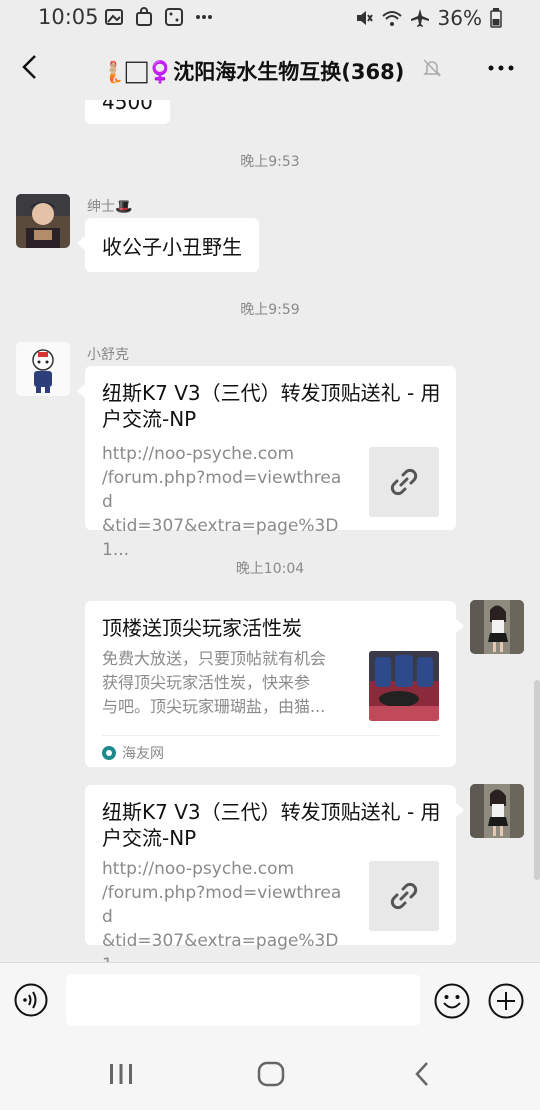 This screenshot has height=1110, width=540. What do you see at coordinates (270, 569) in the screenshot?
I see `timestamp: 晚上10:04` at bounding box center [270, 569].